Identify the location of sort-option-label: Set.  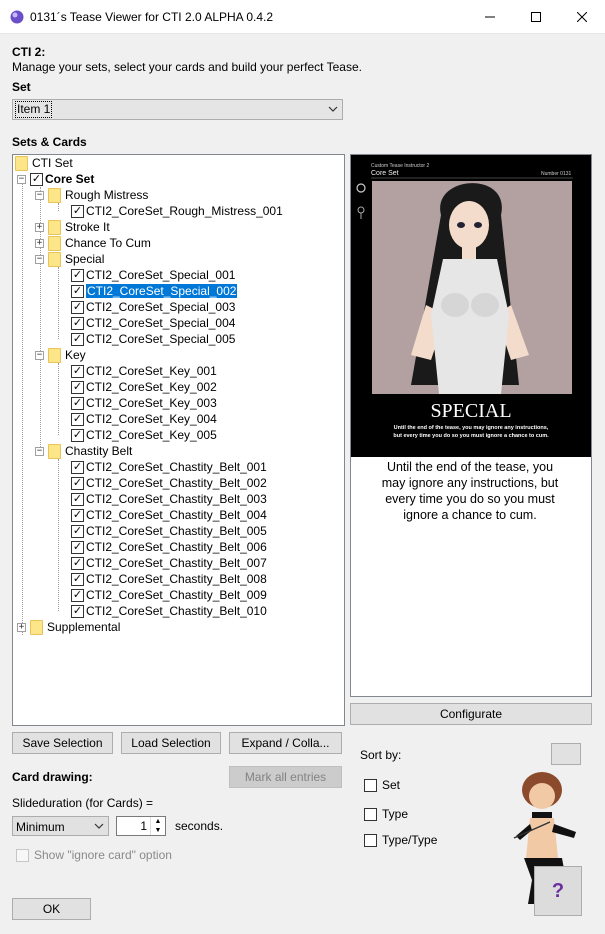
(391, 785).